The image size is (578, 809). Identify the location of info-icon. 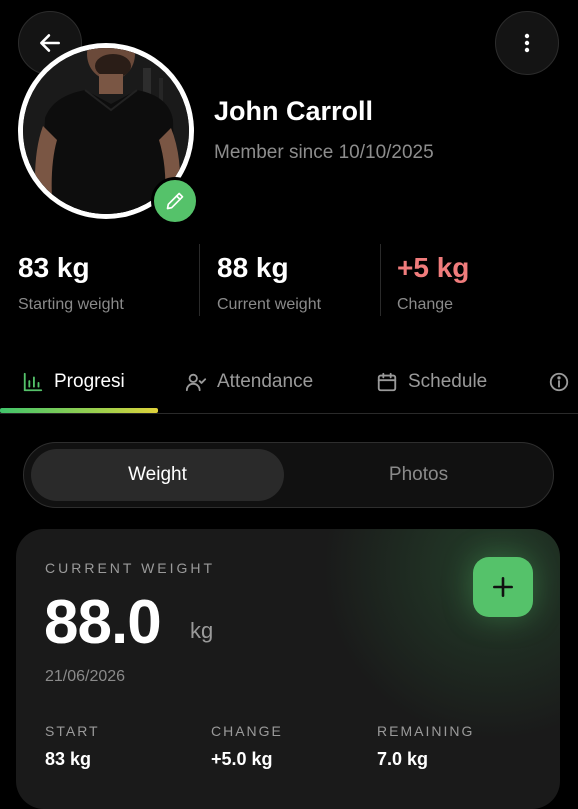
(559, 382).